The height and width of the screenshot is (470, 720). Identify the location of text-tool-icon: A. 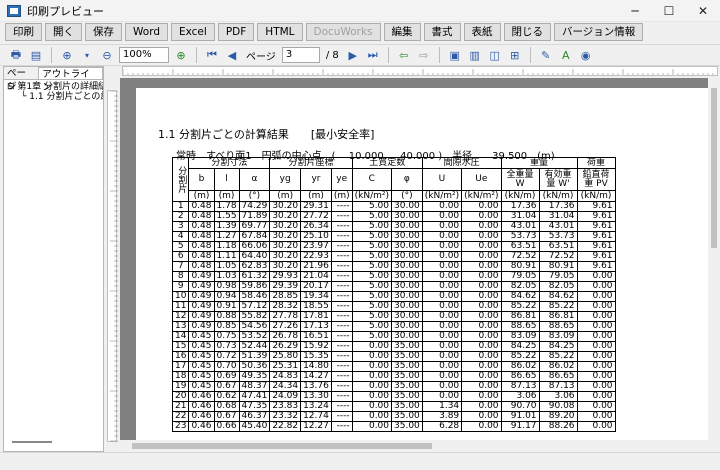
(566, 55).